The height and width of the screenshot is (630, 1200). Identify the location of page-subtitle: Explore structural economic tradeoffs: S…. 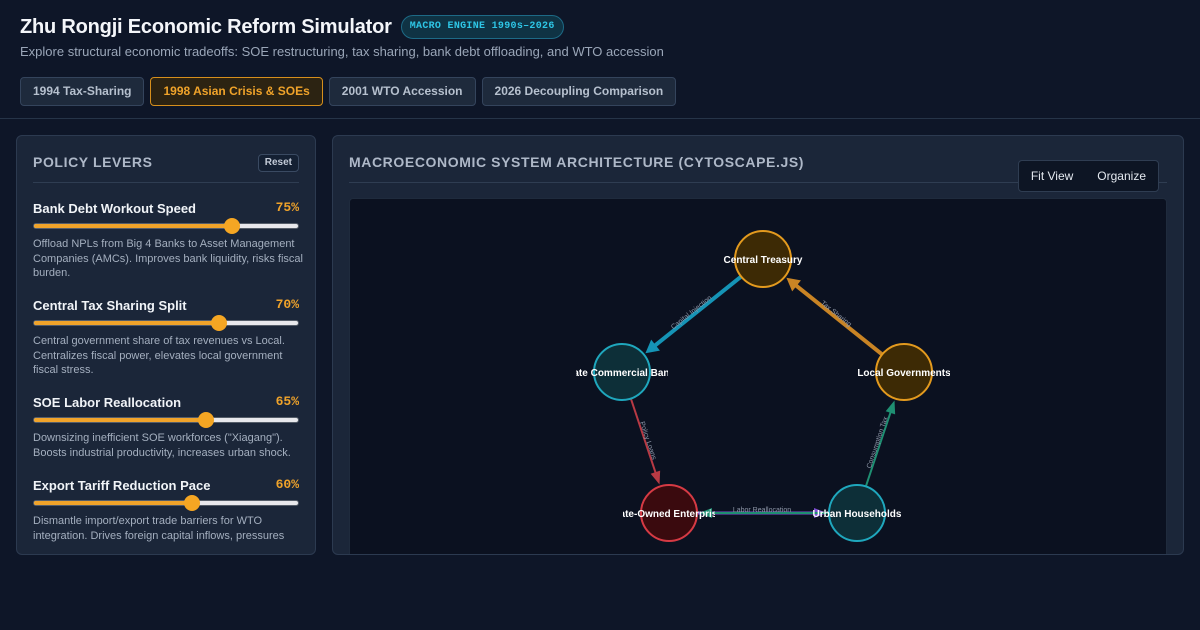
(342, 51).